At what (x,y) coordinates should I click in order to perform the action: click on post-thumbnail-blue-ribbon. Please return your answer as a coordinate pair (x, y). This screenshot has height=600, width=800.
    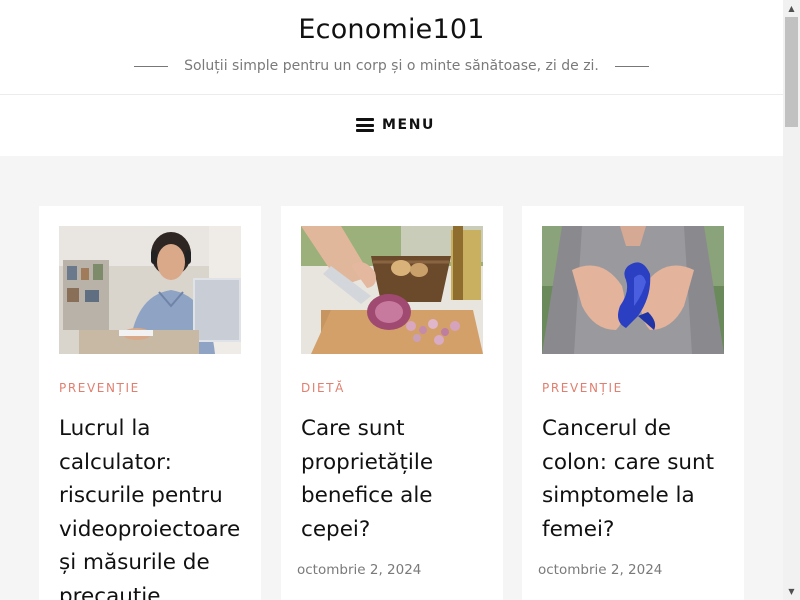
    Looking at the image, I should click on (633, 290).